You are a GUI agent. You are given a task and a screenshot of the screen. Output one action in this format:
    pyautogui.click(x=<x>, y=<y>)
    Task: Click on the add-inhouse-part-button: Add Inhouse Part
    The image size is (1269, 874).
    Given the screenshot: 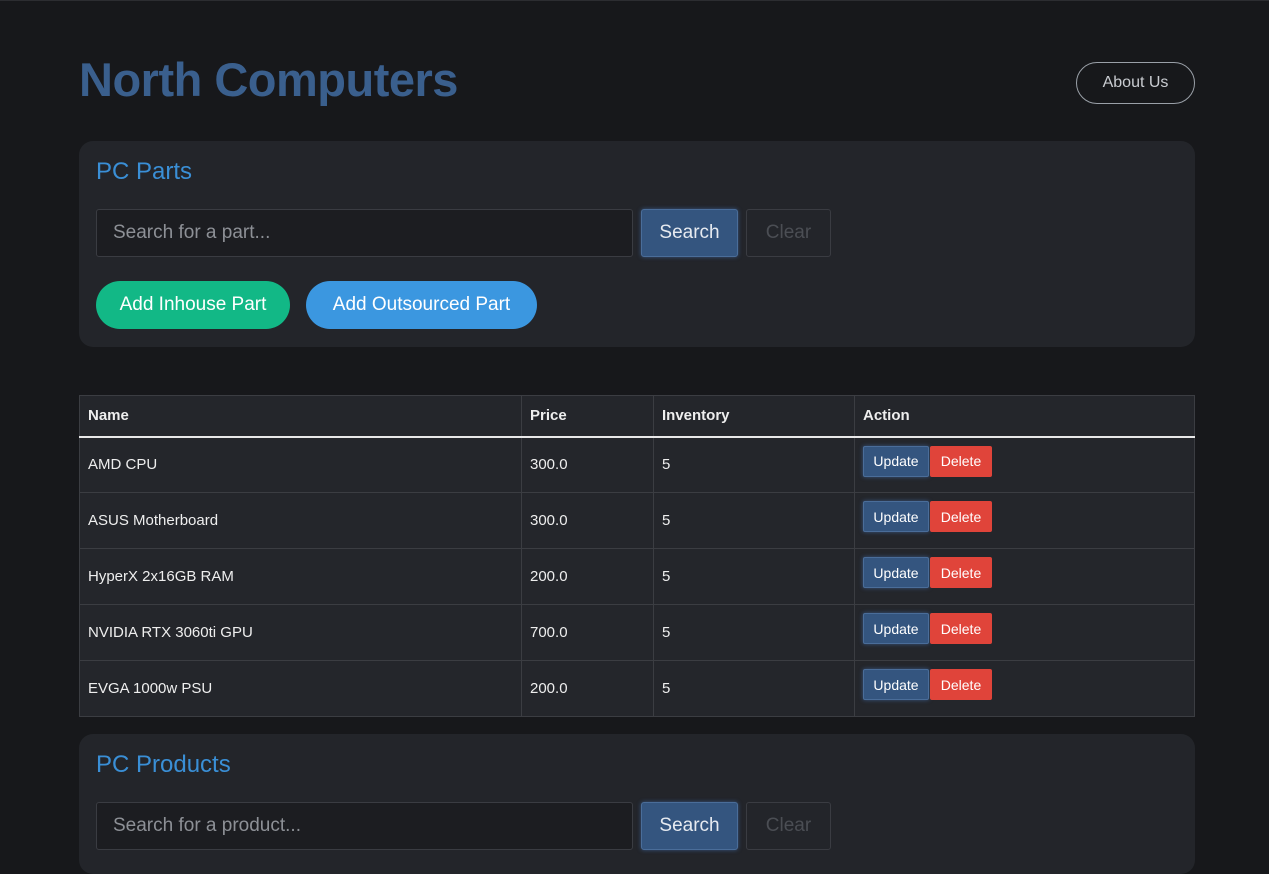 What is the action you would take?
    pyautogui.click(x=193, y=305)
    